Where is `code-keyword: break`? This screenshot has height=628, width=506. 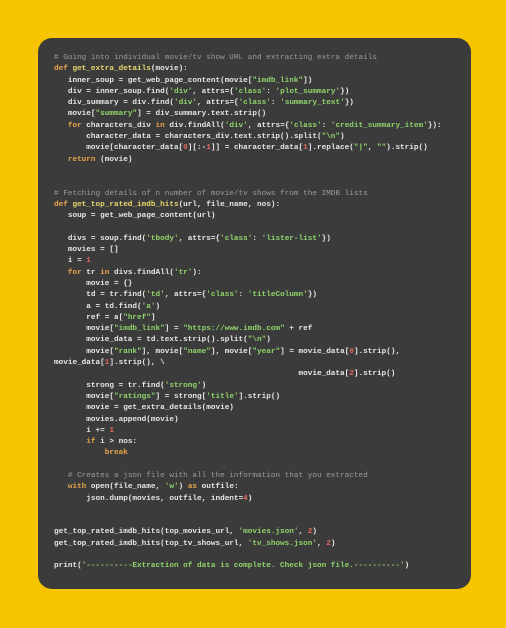 code-keyword: break is located at coordinates (116, 453).